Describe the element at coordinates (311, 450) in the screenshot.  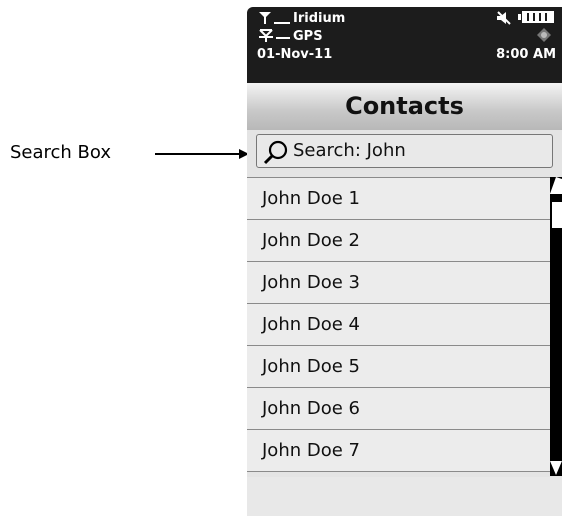
I see `contact-name: John Doe 7` at that location.